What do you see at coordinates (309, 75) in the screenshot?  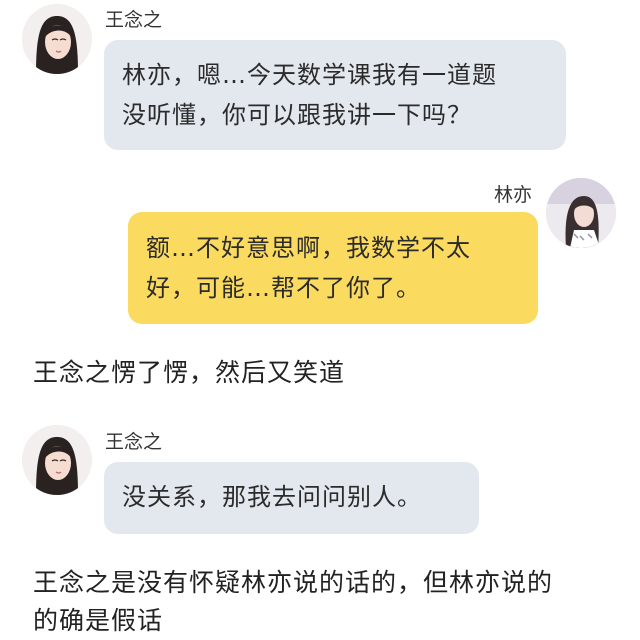 I see `message-text-line: 林亦，嗯…今天数学课我有一道题` at bounding box center [309, 75].